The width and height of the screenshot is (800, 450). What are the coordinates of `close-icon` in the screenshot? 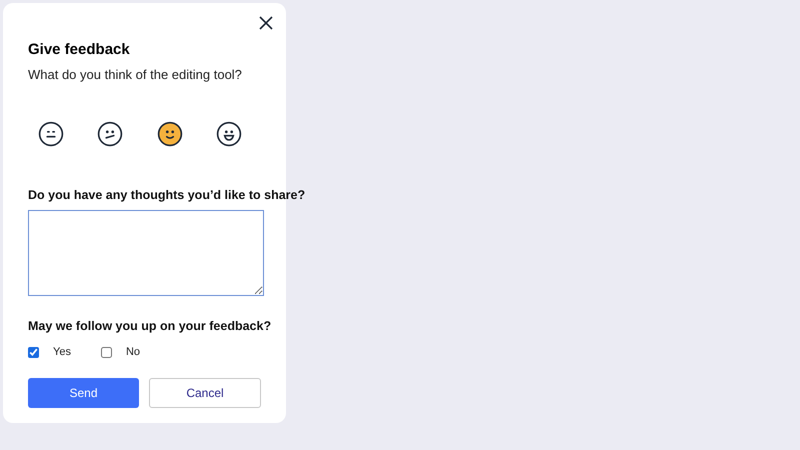 It's located at (266, 23).